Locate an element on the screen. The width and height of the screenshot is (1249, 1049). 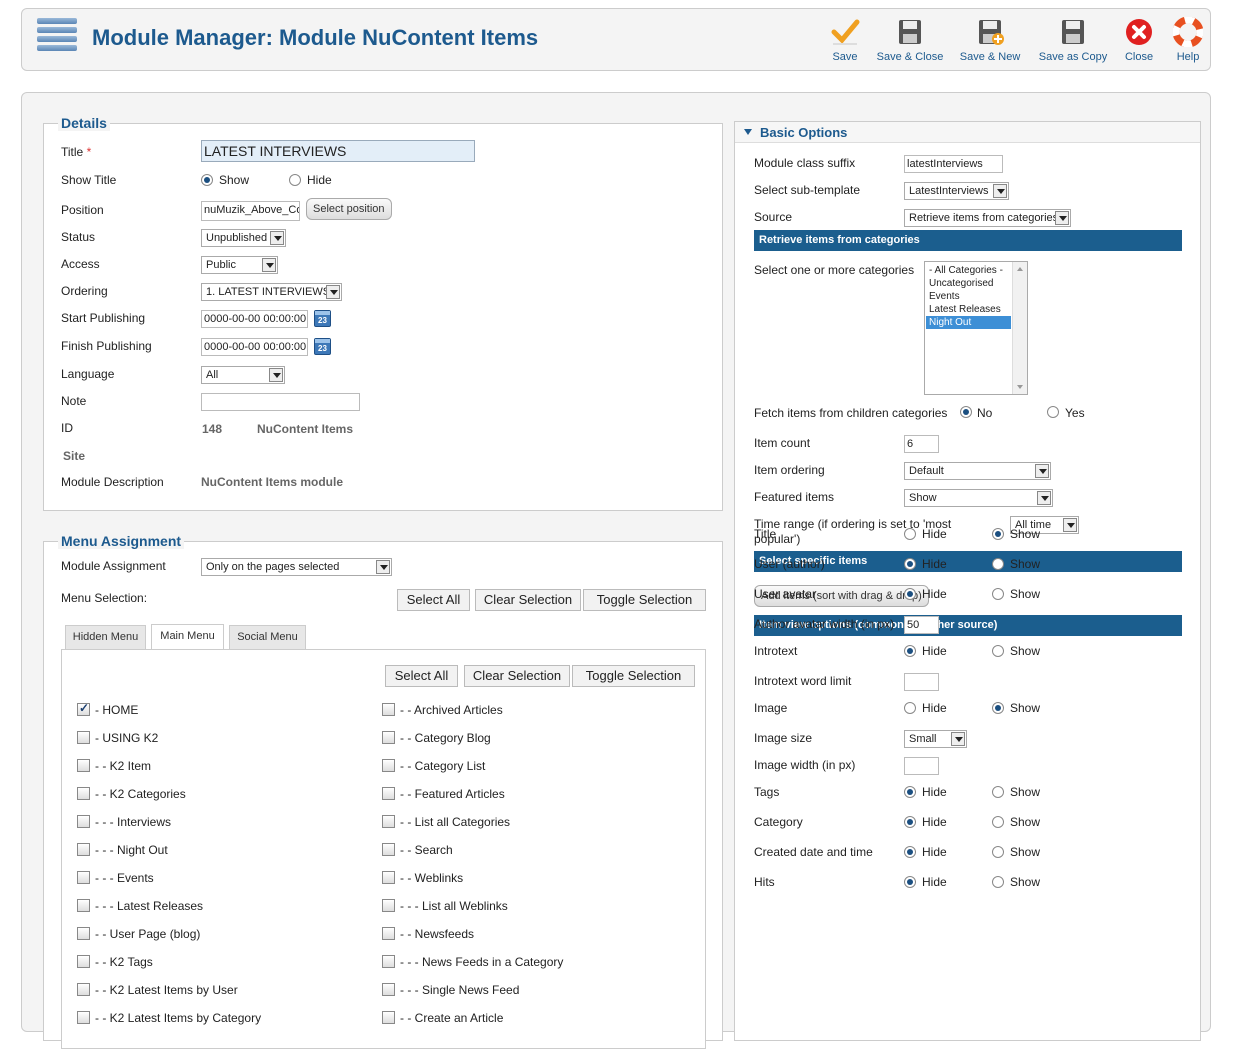
finish-publishing-label: Finish Publishing is located at coordinates (106, 346).